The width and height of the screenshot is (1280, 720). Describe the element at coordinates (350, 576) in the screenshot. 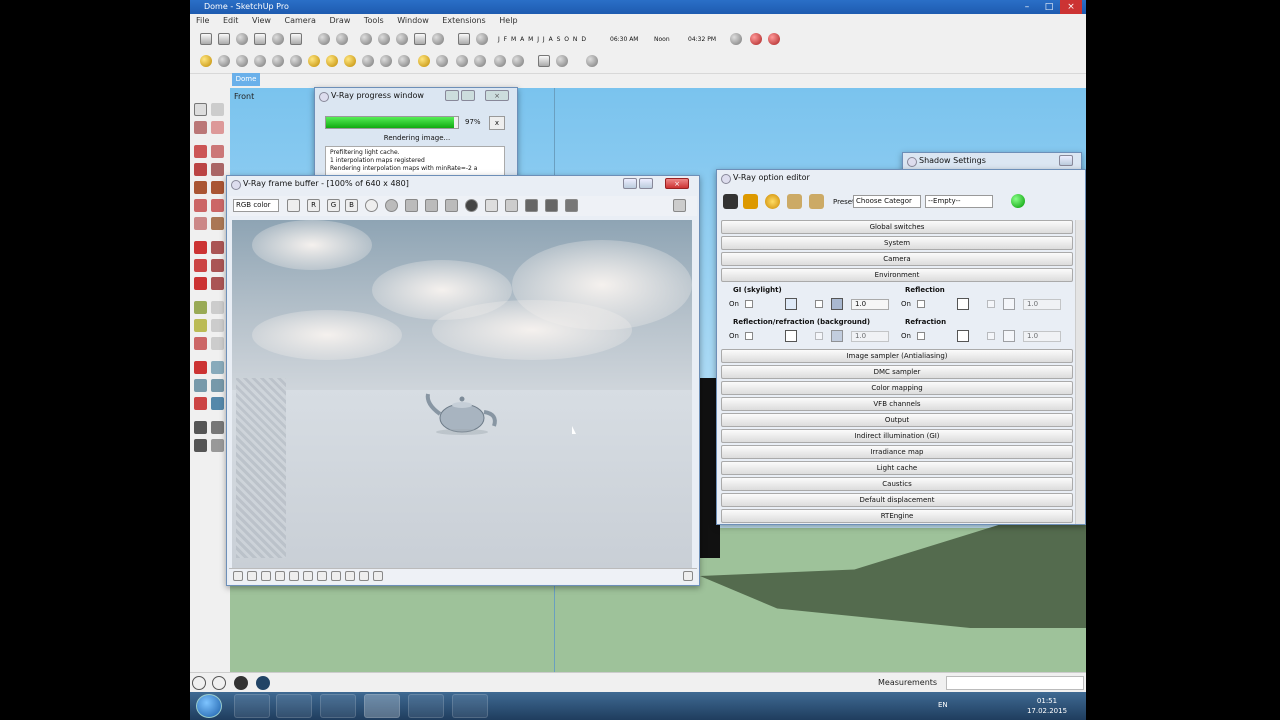

I see `flip-h-icon` at that location.